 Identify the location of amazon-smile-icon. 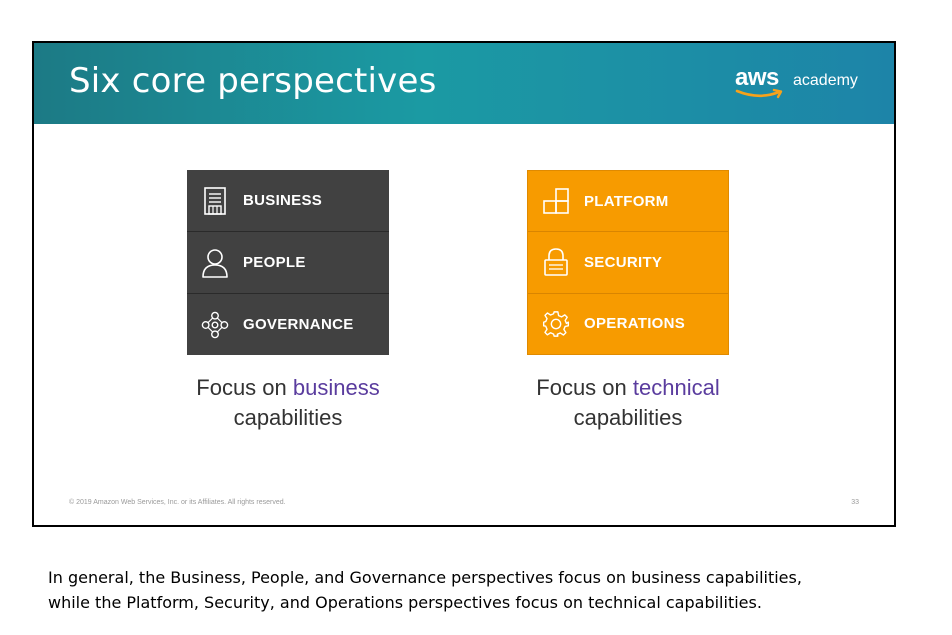
(759, 93).